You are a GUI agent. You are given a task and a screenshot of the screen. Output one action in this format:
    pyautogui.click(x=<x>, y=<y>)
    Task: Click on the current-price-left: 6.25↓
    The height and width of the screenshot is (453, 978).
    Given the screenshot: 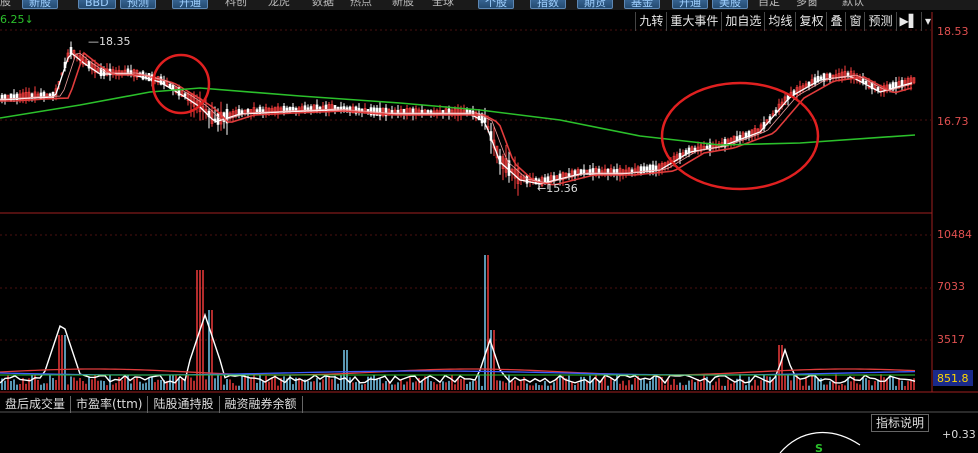 What is the action you would take?
    pyautogui.click(x=17, y=19)
    